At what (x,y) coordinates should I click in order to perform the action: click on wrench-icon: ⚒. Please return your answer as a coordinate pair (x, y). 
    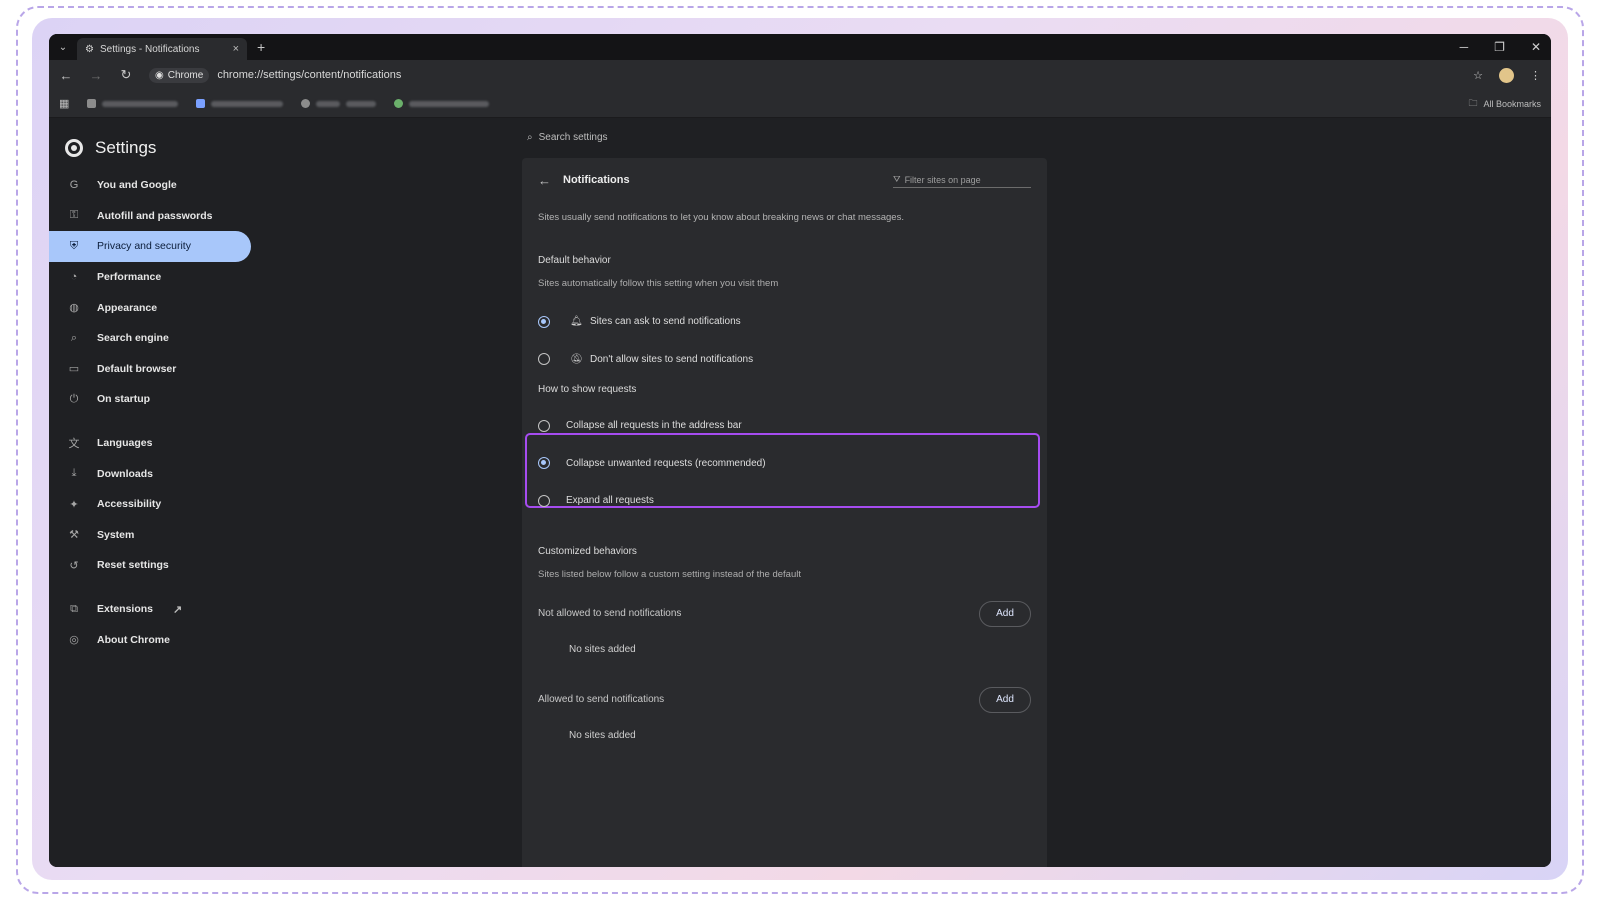
    Looking at the image, I should click on (74, 535).